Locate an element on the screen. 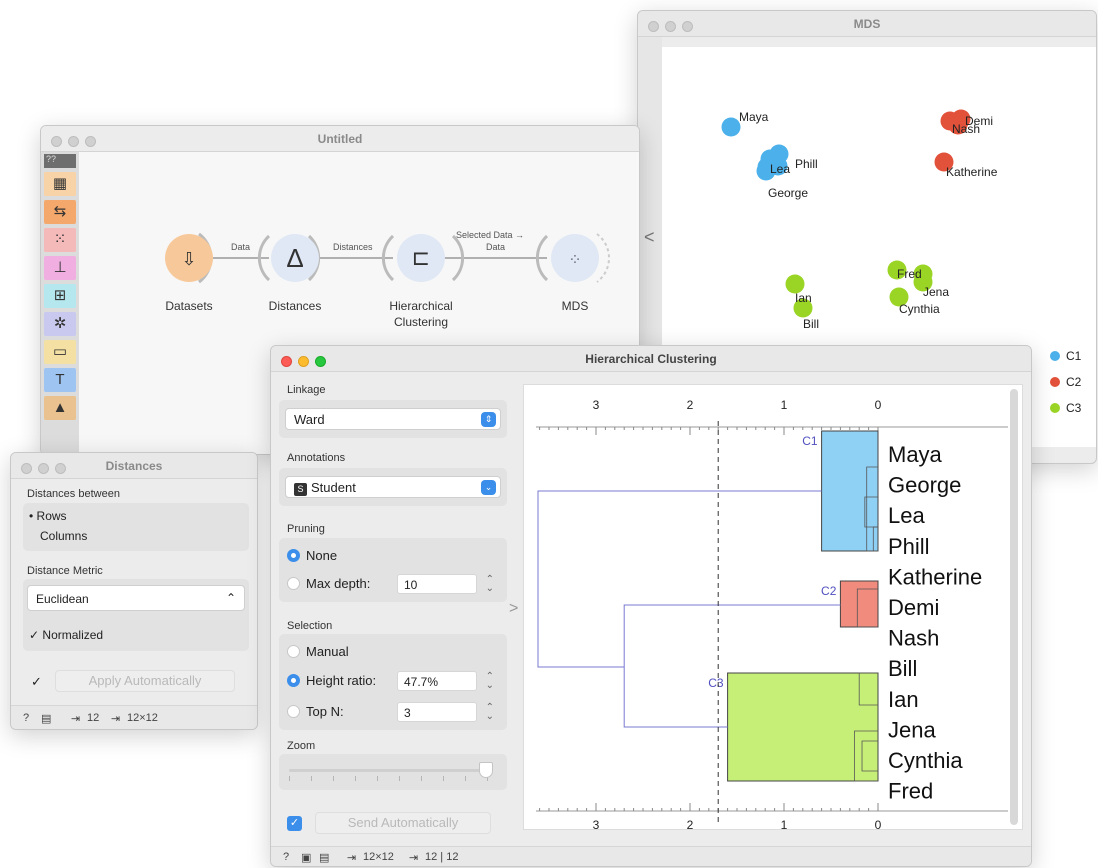 This screenshot has width=1098, height=868. mds-icon: ⁘ is located at coordinates (575, 260).